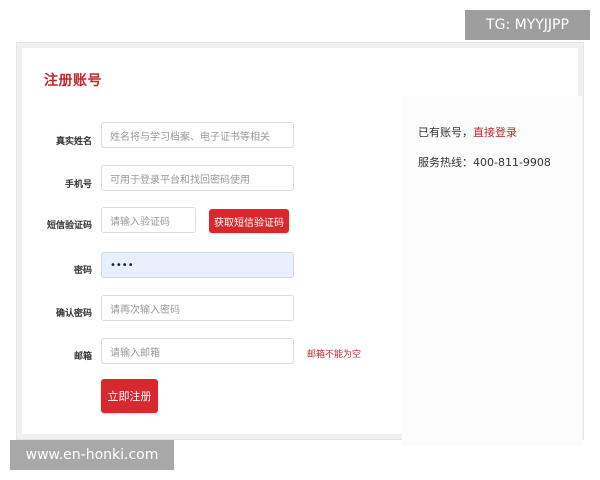 This screenshot has width=600, height=480. I want to click on password-input: ••••, so click(197, 265).